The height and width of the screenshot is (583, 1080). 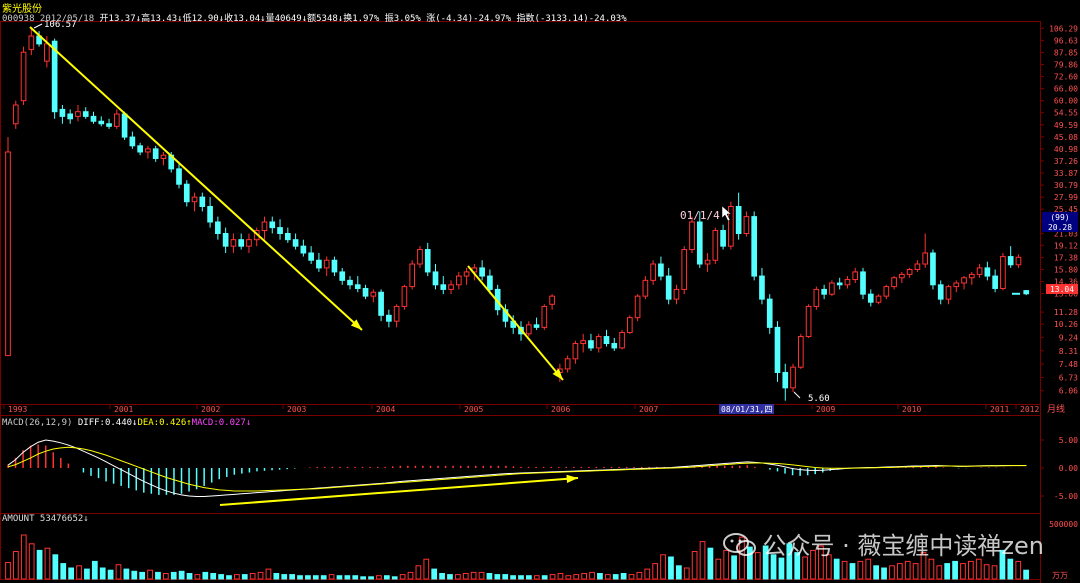 What do you see at coordinates (515, 323) in the screenshot?
I see `trend-line` at bounding box center [515, 323].